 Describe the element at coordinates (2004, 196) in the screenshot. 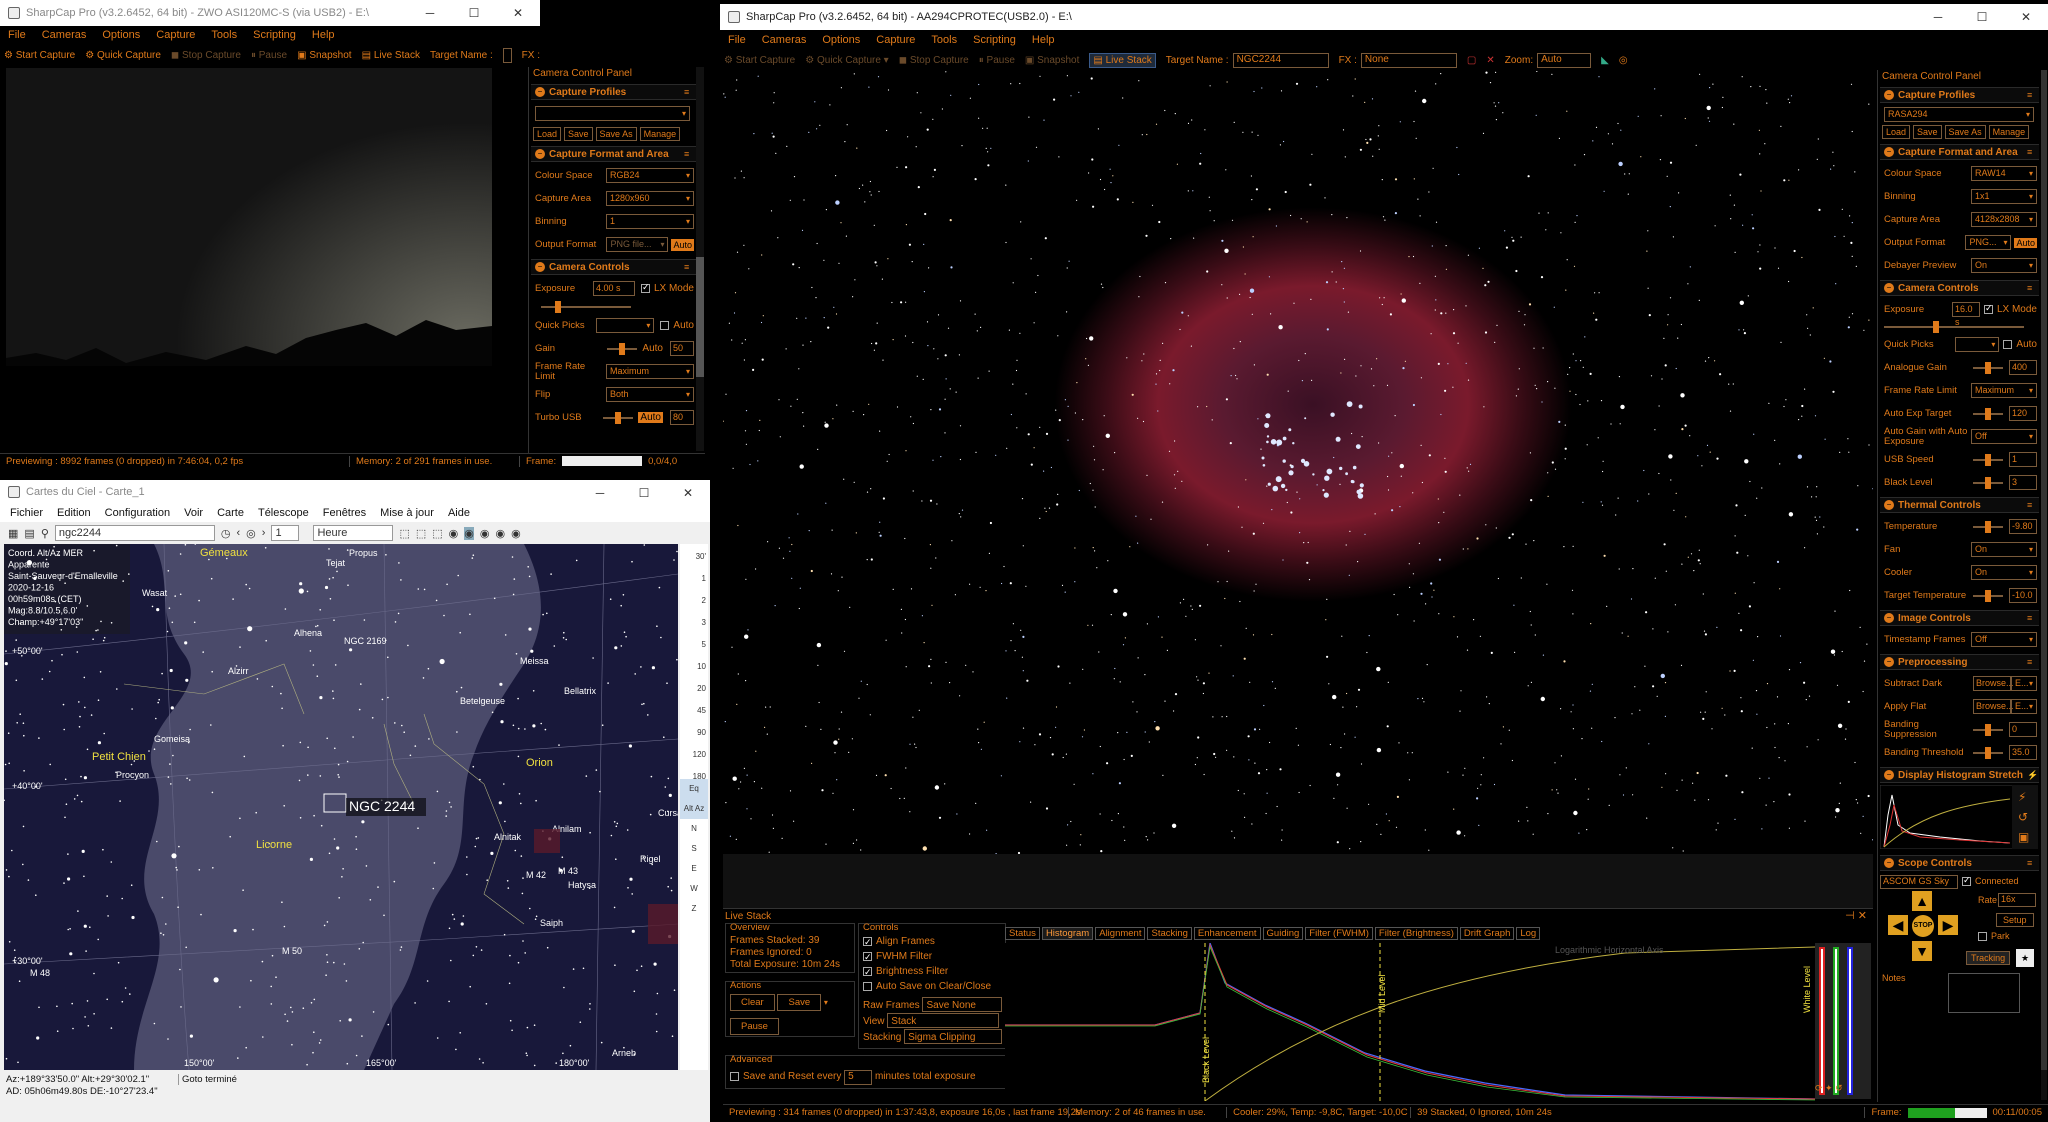

I see `row-select: 1x1` at that location.